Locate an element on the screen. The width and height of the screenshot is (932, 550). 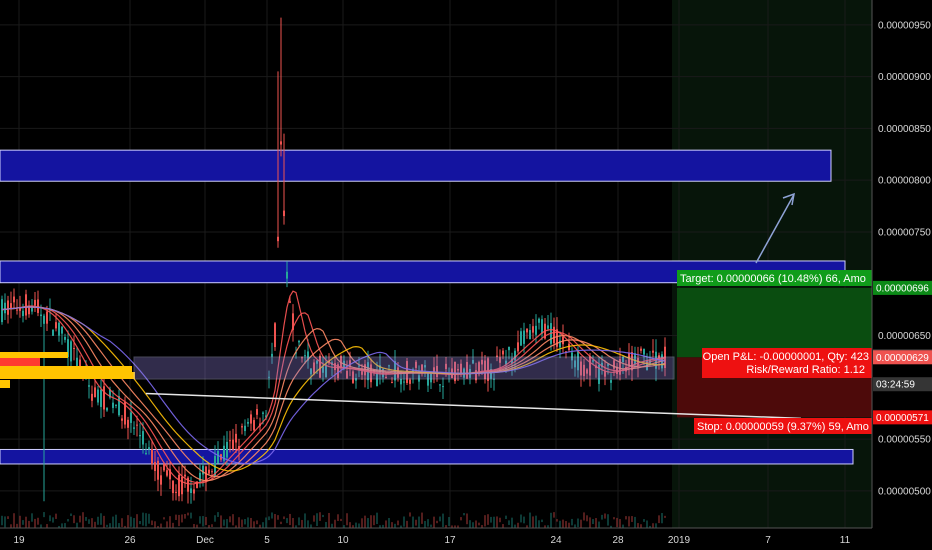
time-tick-label: 17 is located at coordinates (450, 540).